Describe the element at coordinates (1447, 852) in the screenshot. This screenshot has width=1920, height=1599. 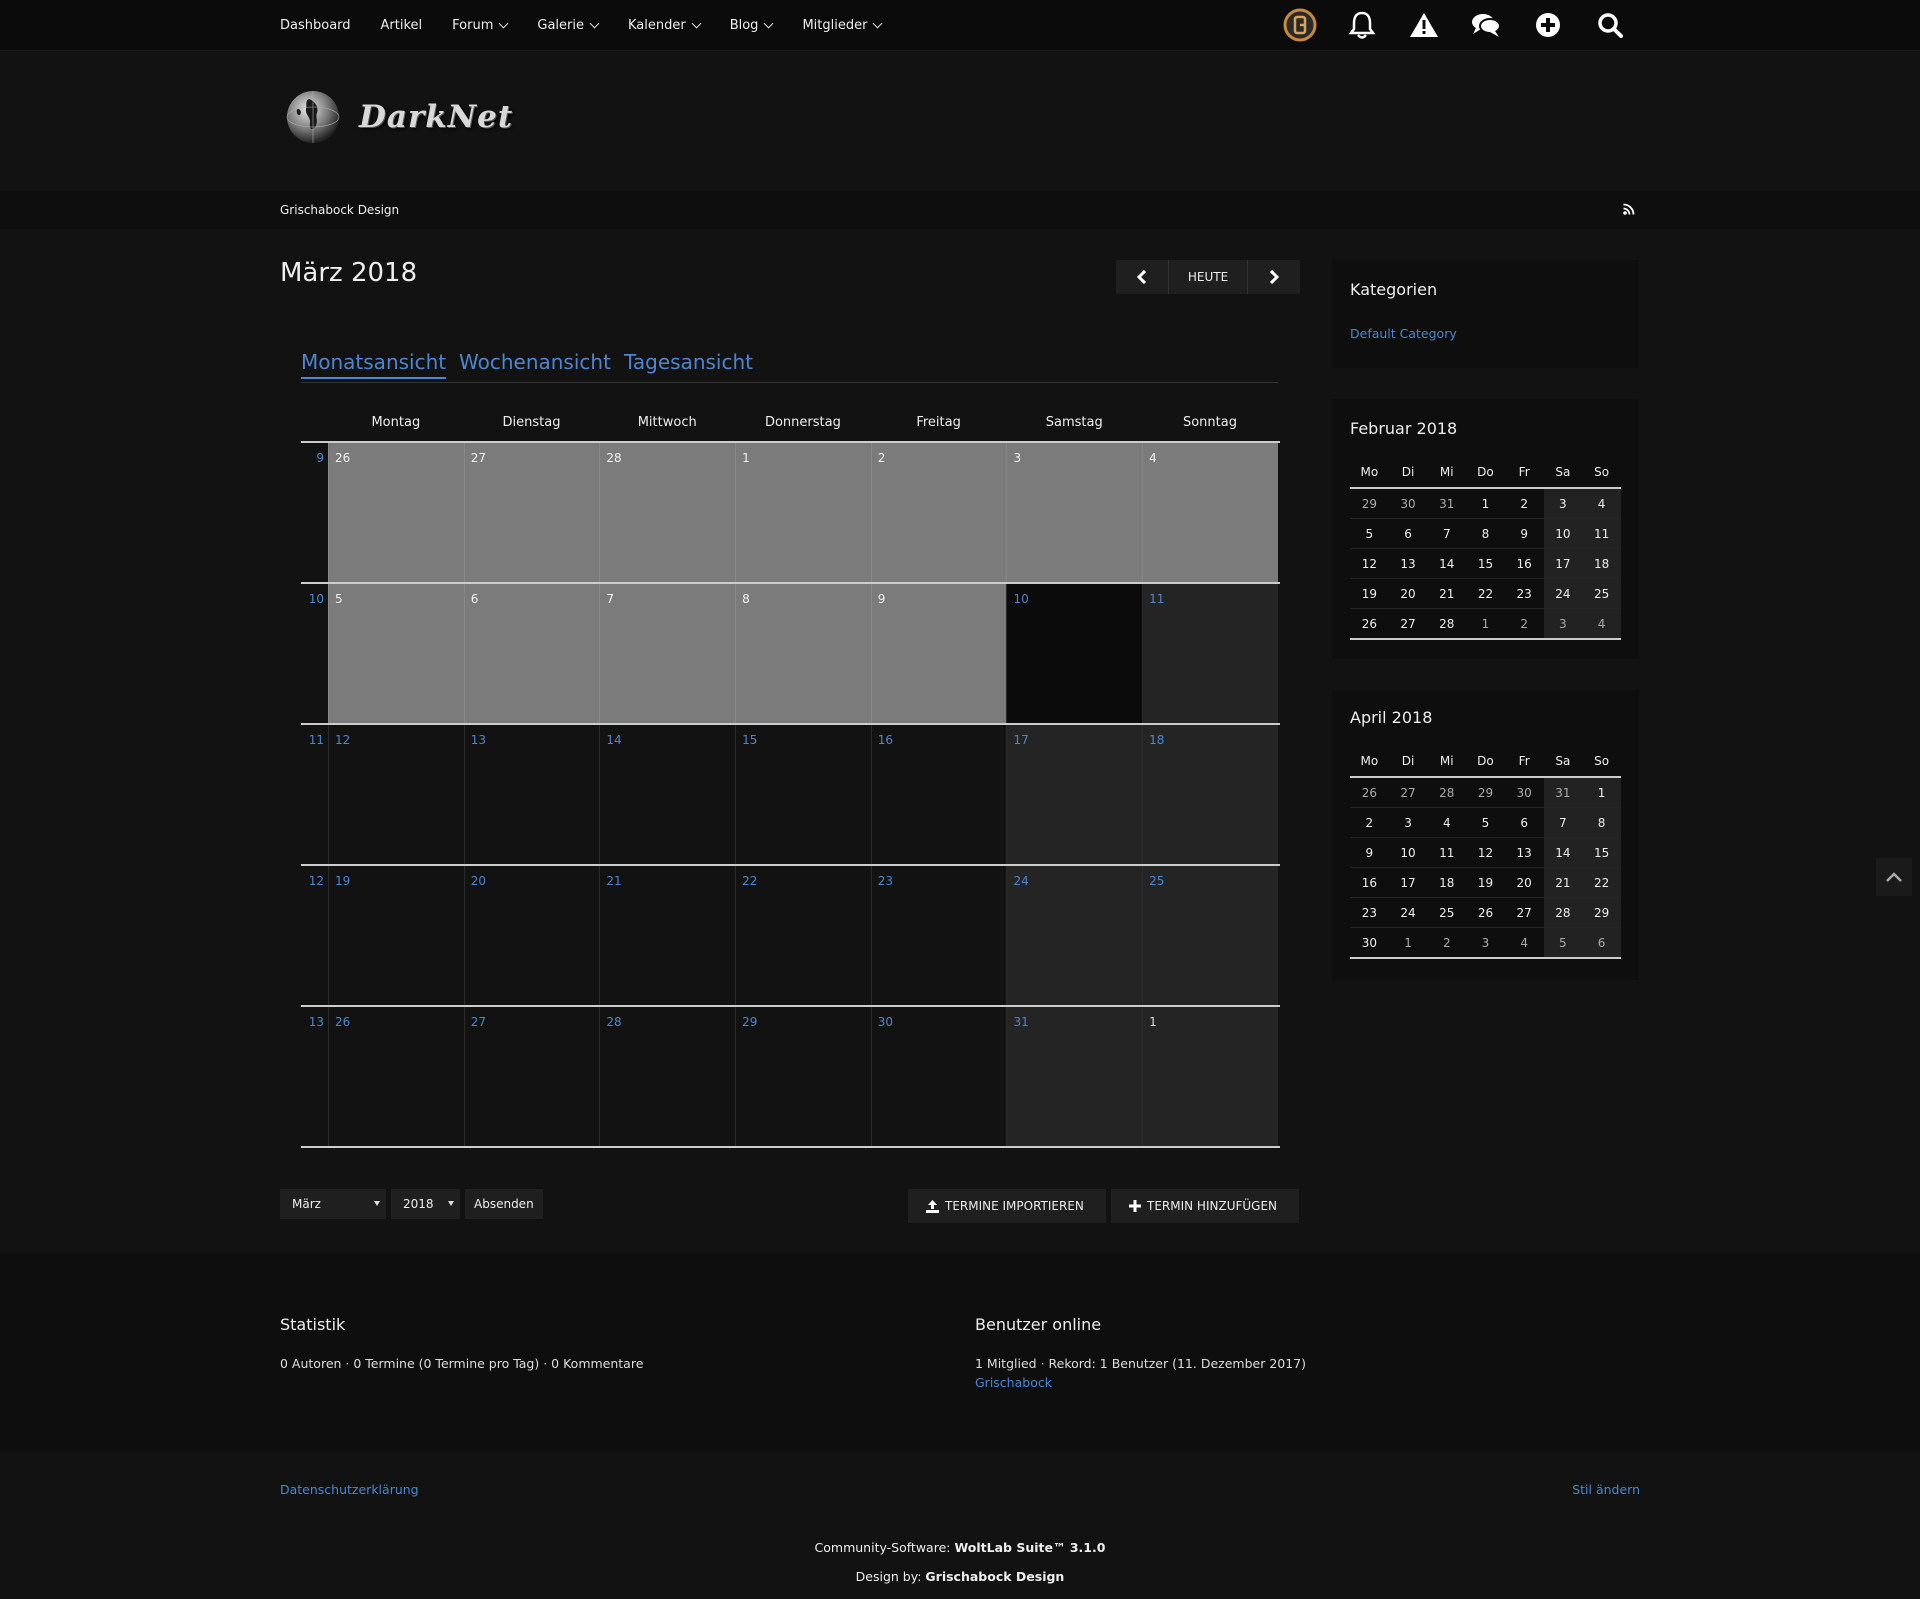
I see `mini-day: 11` at that location.